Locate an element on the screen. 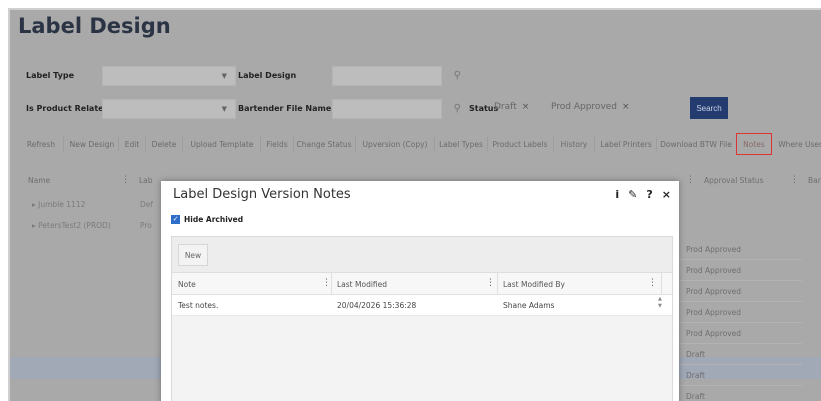  delete-button: Delete is located at coordinates (164, 144).